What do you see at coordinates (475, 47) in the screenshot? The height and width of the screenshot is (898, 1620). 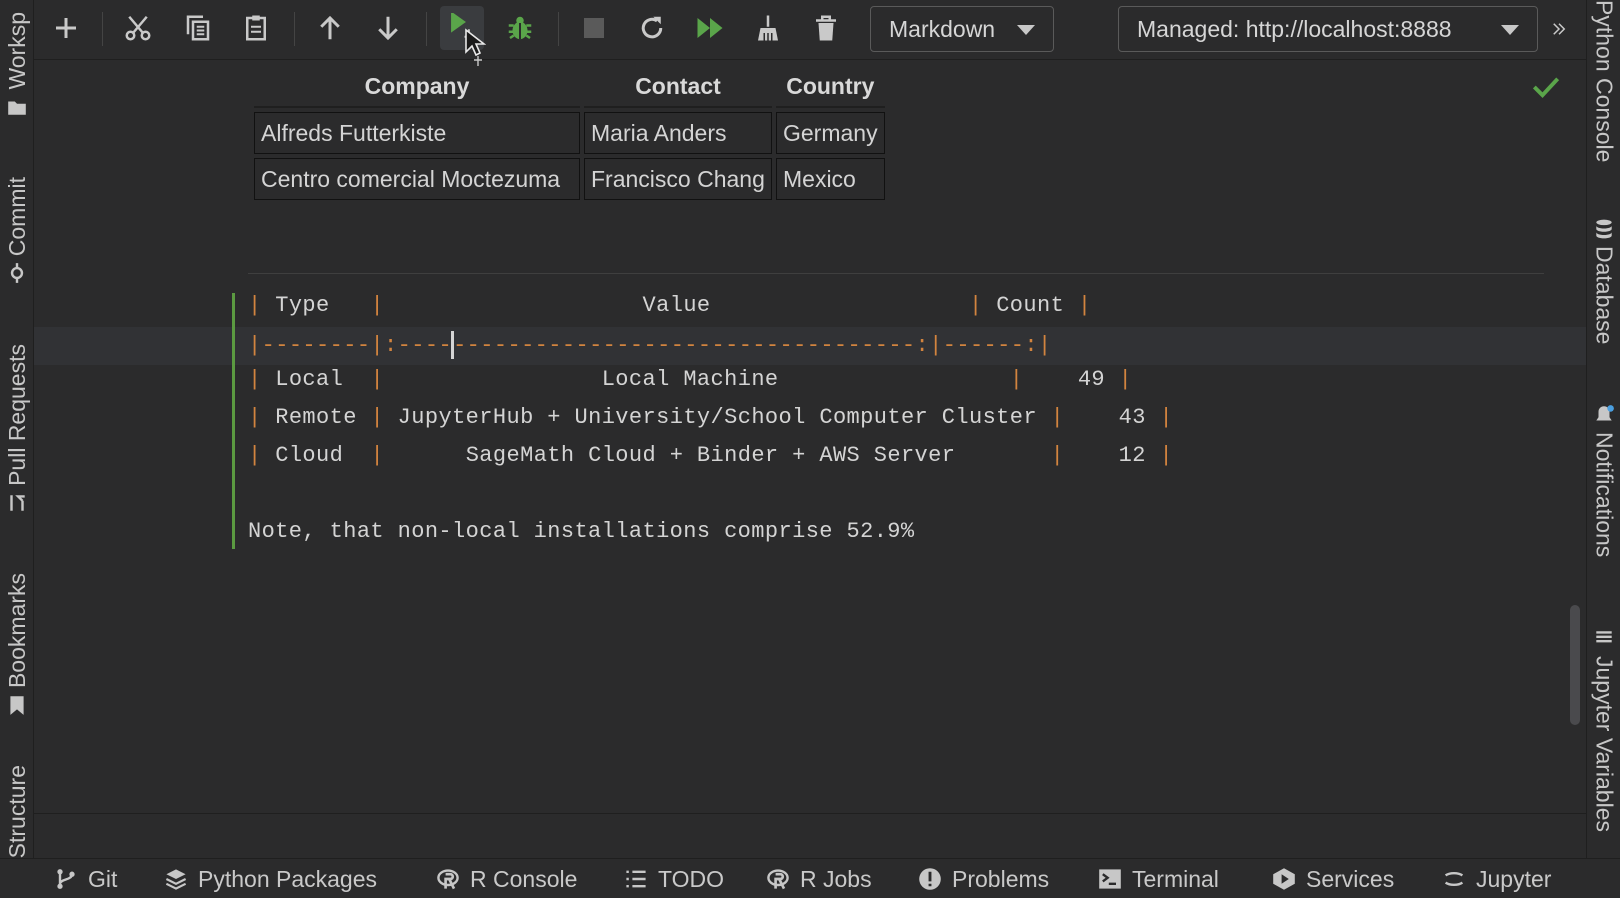 I see `mouse-pointer-icon` at bounding box center [475, 47].